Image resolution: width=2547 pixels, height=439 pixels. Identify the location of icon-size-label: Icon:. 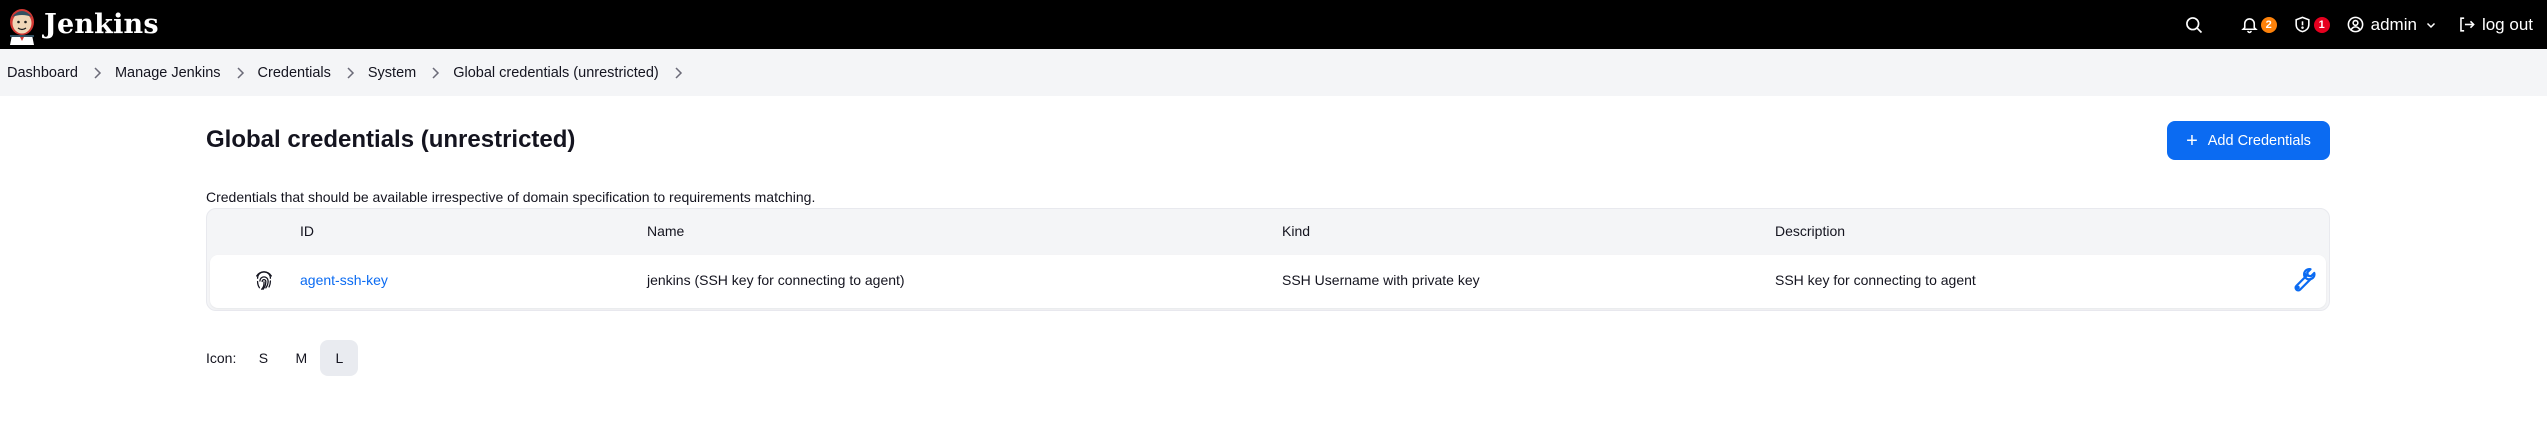
(221, 358).